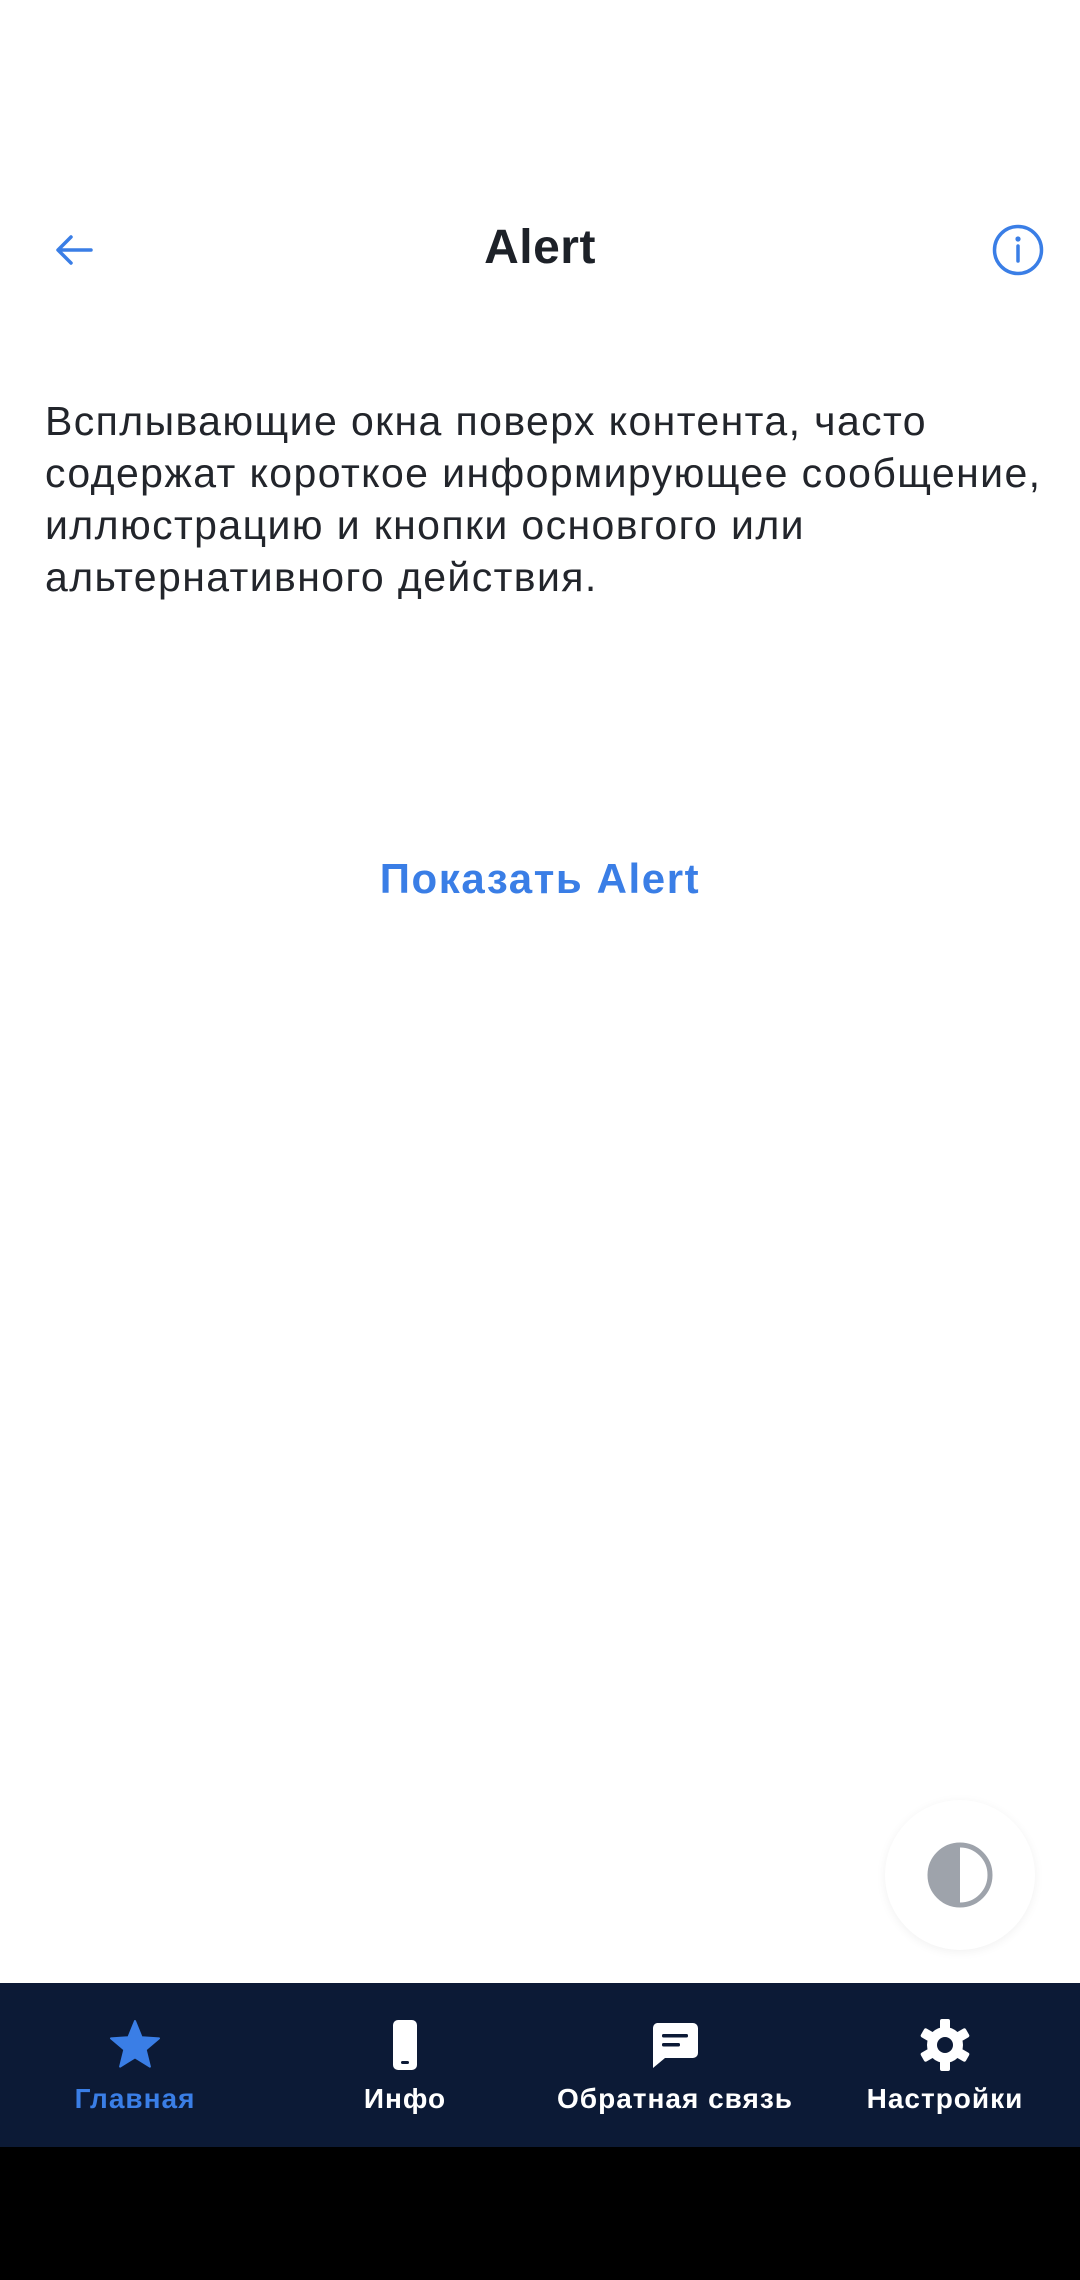  What do you see at coordinates (945, 2098) in the screenshot?
I see `nav-label-settings: Настройки` at bounding box center [945, 2098].